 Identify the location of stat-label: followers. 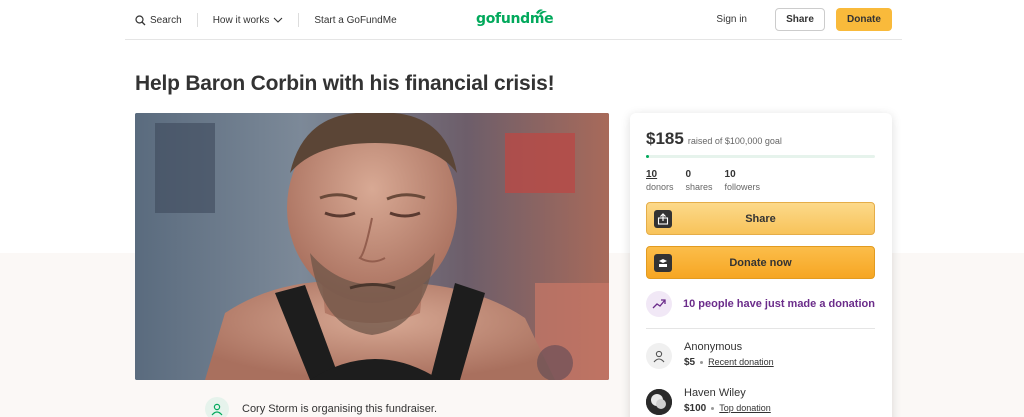
(742, 187).